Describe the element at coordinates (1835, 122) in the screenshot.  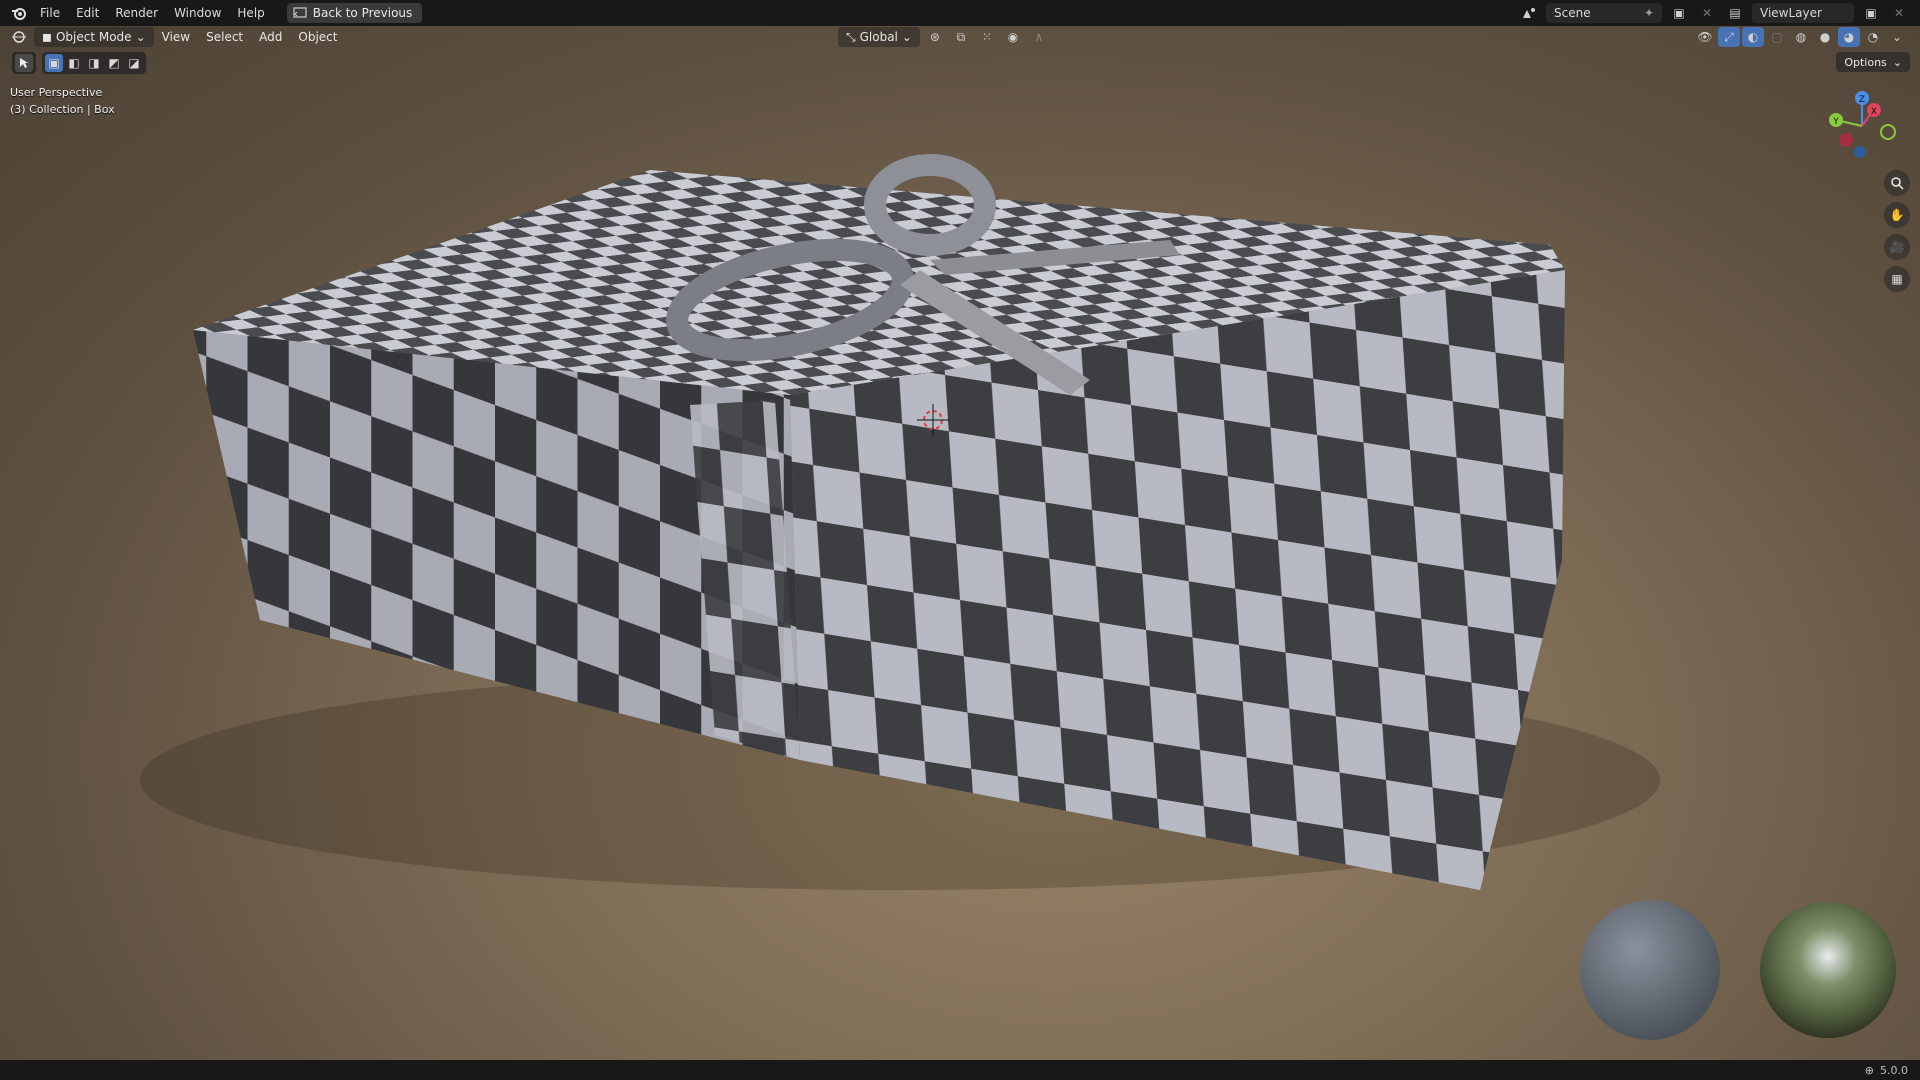
I see `svg-text: Y` at that location.